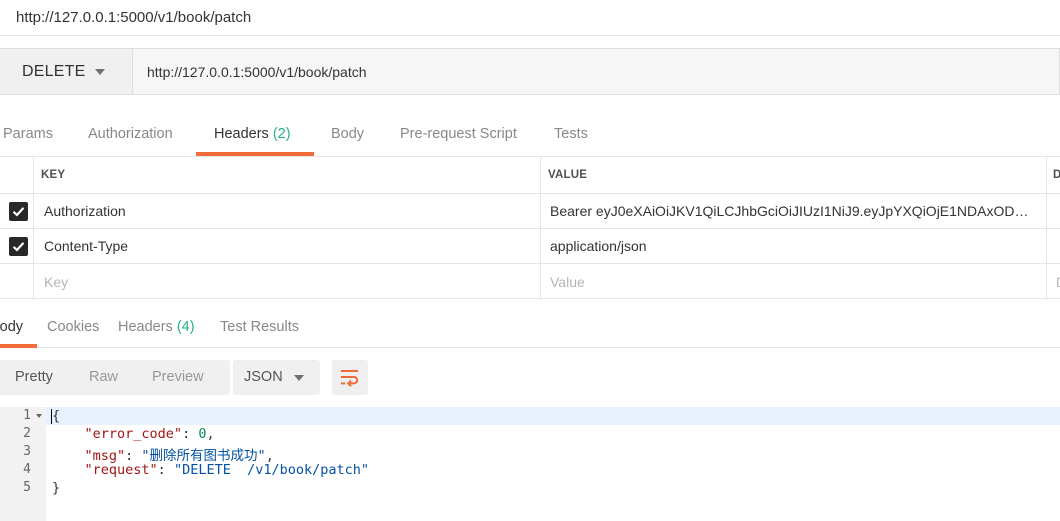 This screenshot has width=1060, height=521. I want to click on active-line-highlight, so click(553, 416).